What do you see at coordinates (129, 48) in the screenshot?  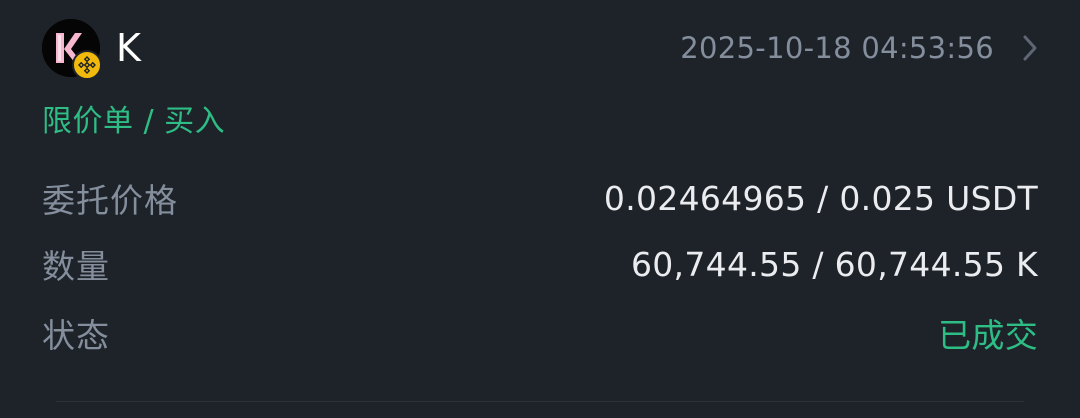 I see `token-symbol: K` at bounding box center [129, 48].